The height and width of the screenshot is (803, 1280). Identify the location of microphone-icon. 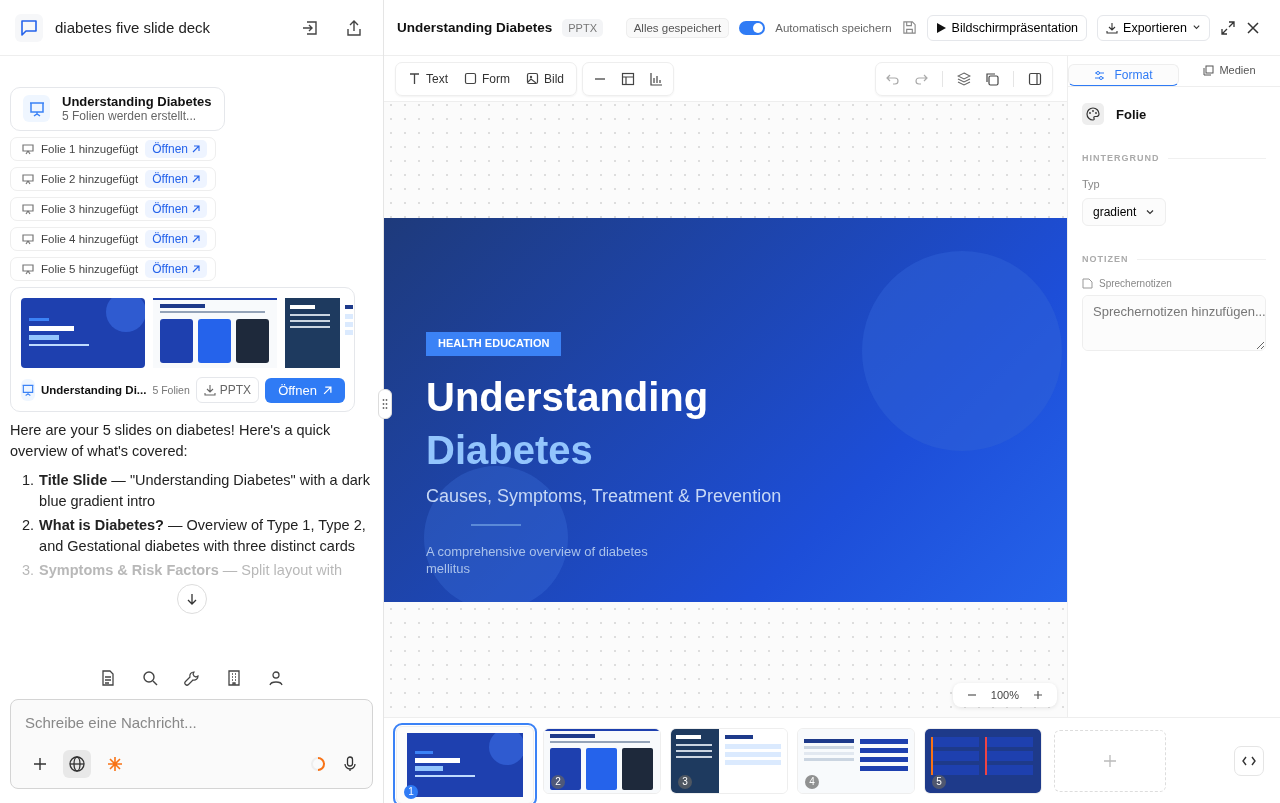
(350, 764).